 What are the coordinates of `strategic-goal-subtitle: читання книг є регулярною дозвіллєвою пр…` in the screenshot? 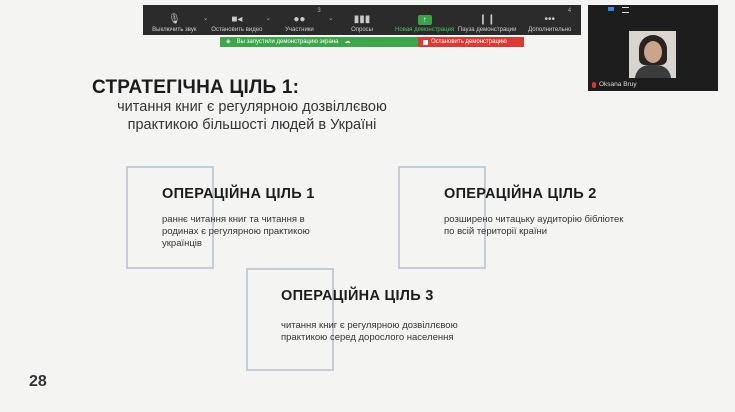 It's located at (252, 116).